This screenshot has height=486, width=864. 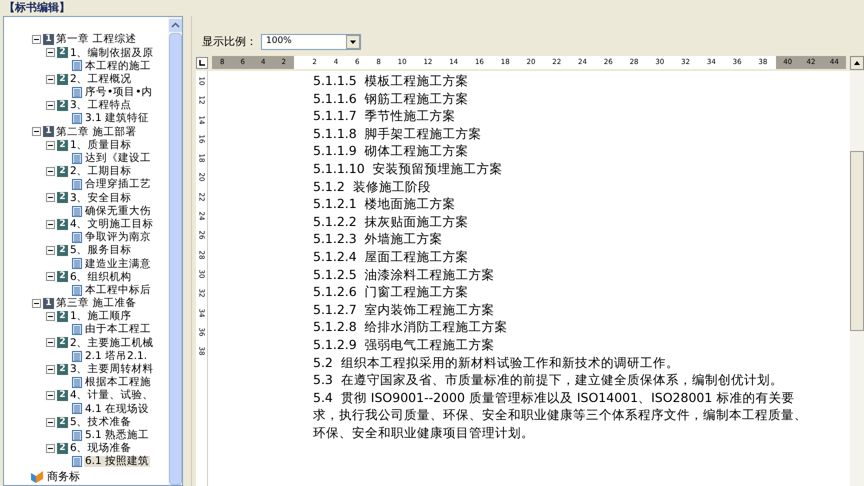 I want to click on document-paragraph: 5.1.1.5 模板工程施工方案, so click(x=391, y=81).